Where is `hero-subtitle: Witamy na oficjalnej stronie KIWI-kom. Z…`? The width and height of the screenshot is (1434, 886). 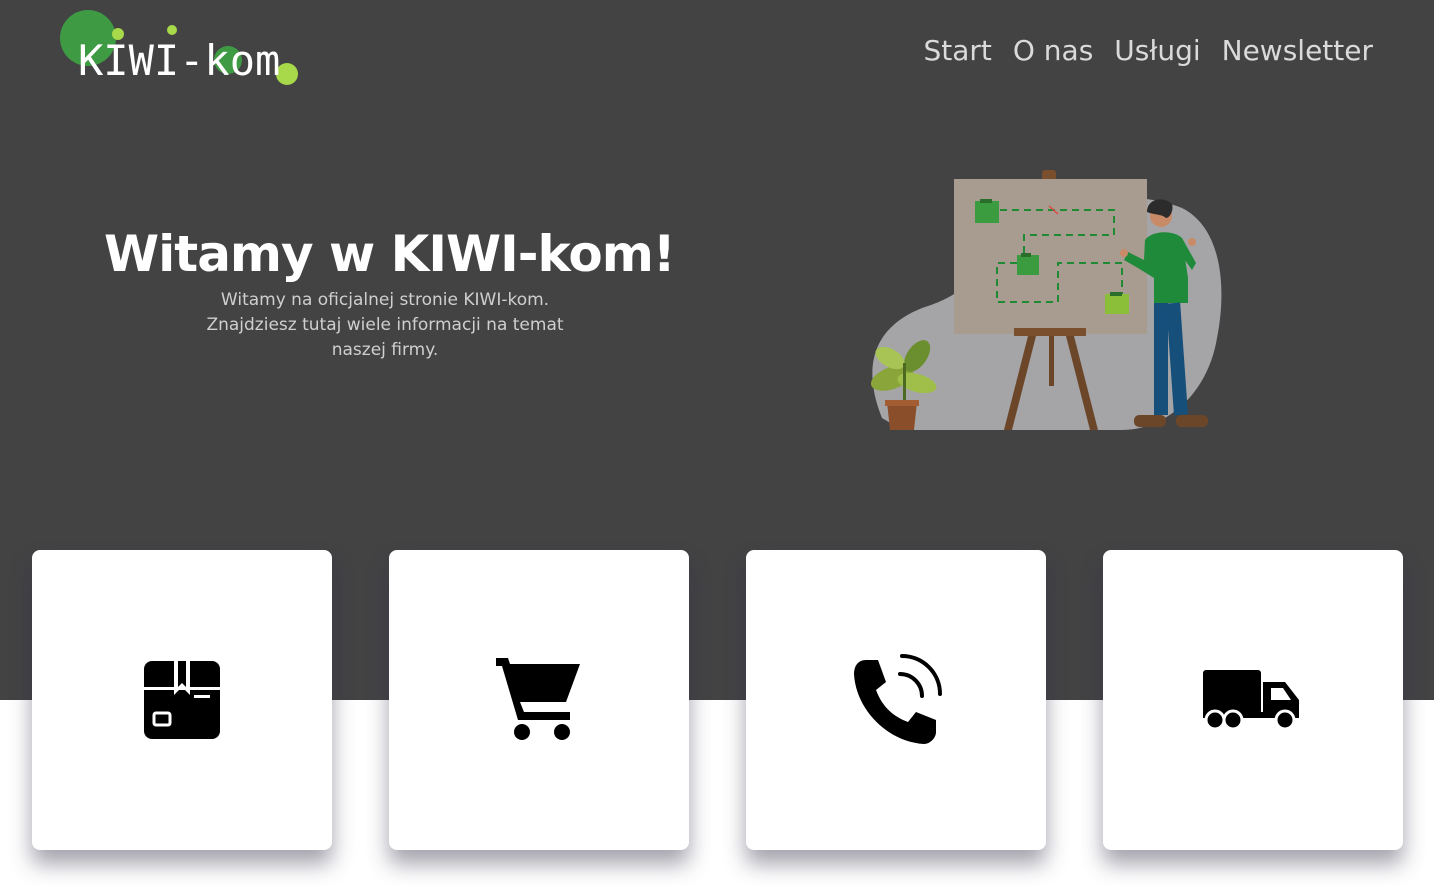 hero-subtitle: Witamy na oficjalnej stronie KIWI-kom. Z… is located at coordinates (385, 325).